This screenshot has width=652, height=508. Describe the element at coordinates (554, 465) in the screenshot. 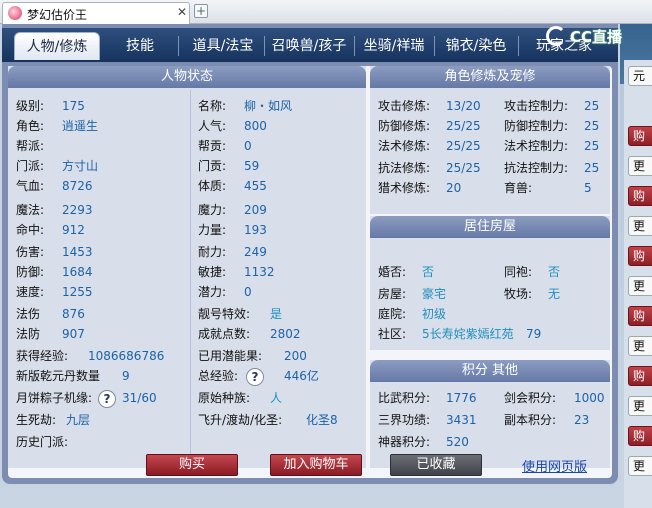

I see `web-version-link: 使用网页版` at that location.